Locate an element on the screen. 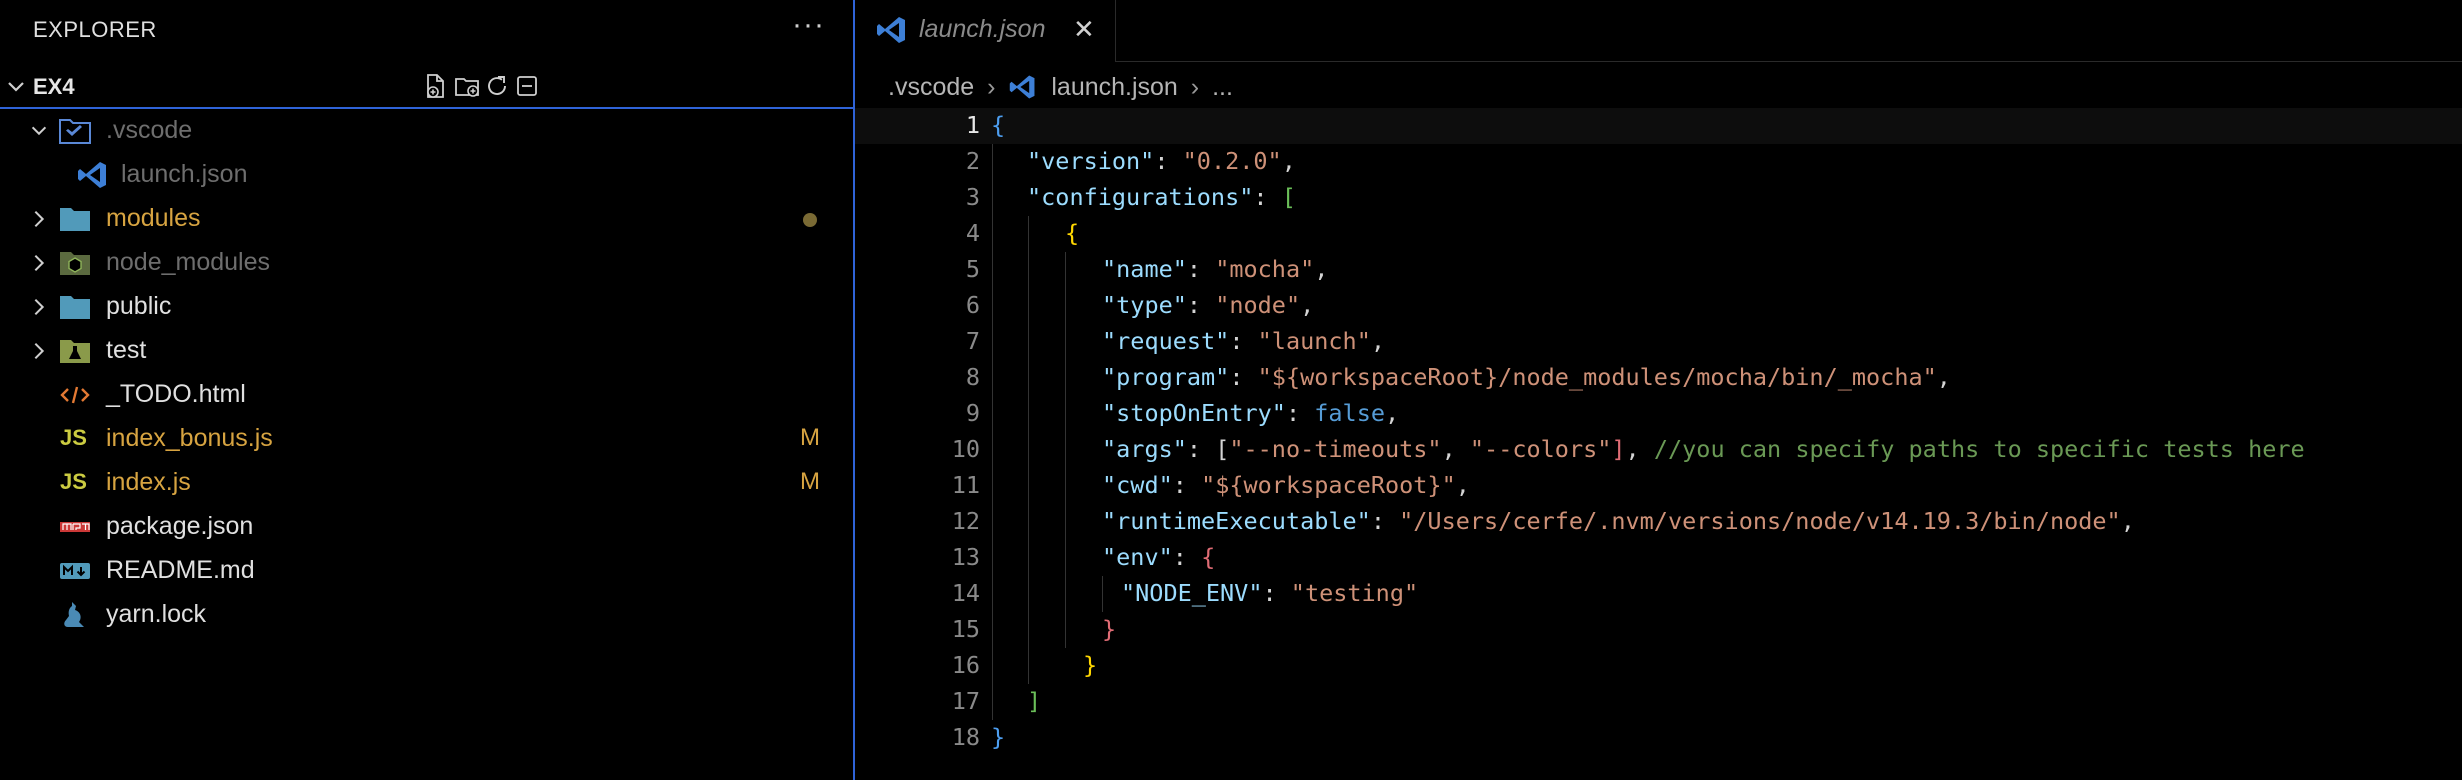 Image resolution: width=2462 pixels, height=780 pixels. line-number: 1 is located at coordinates (972, 125).